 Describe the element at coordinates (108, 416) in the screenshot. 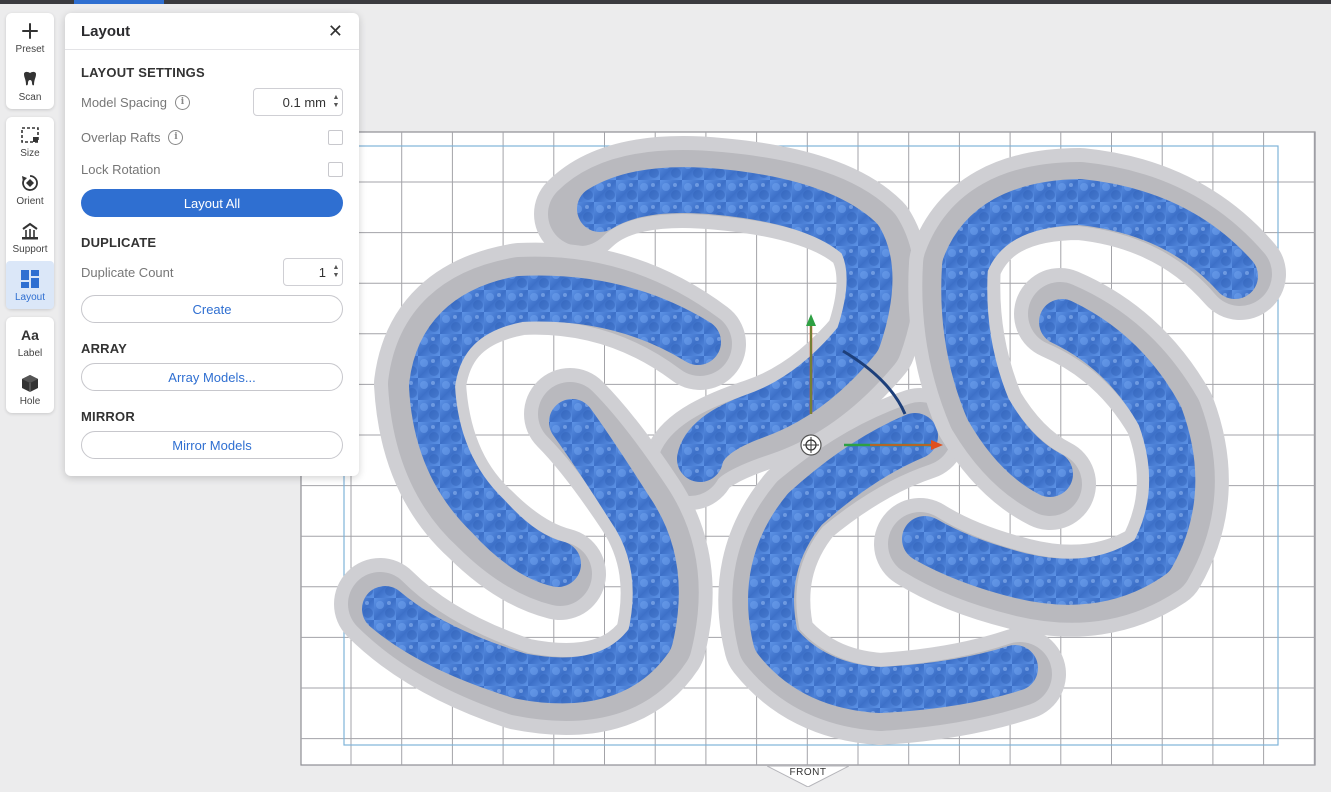

I see `mirror-heading: MIRROR` at that location.